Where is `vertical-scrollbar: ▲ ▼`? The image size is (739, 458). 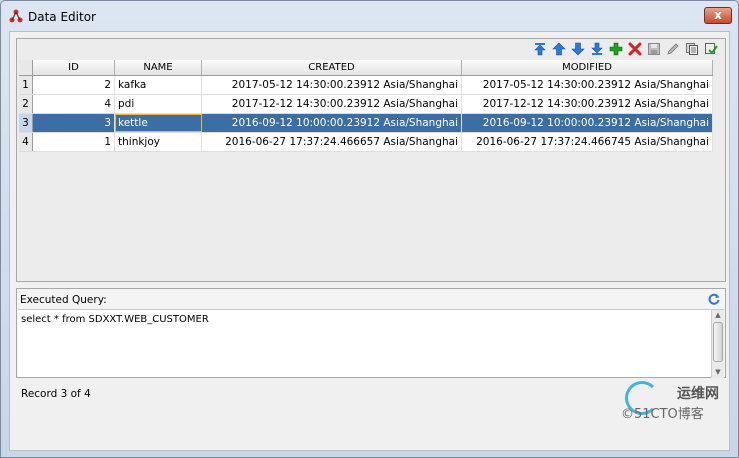
vertical-scrollbar: ▲ ▼ is located at coordinates (717, 344).